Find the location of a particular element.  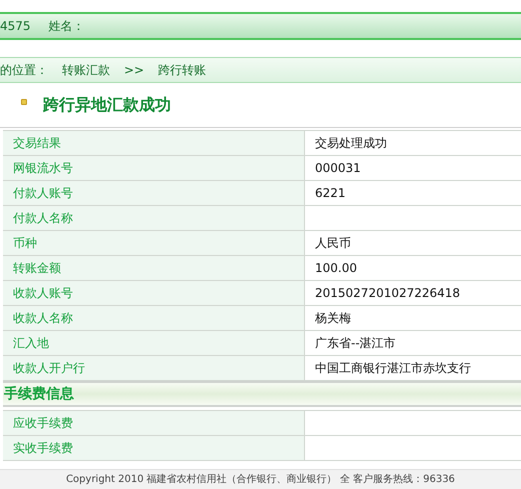

label-cell: 币种 is located at coordinates (154, 243).